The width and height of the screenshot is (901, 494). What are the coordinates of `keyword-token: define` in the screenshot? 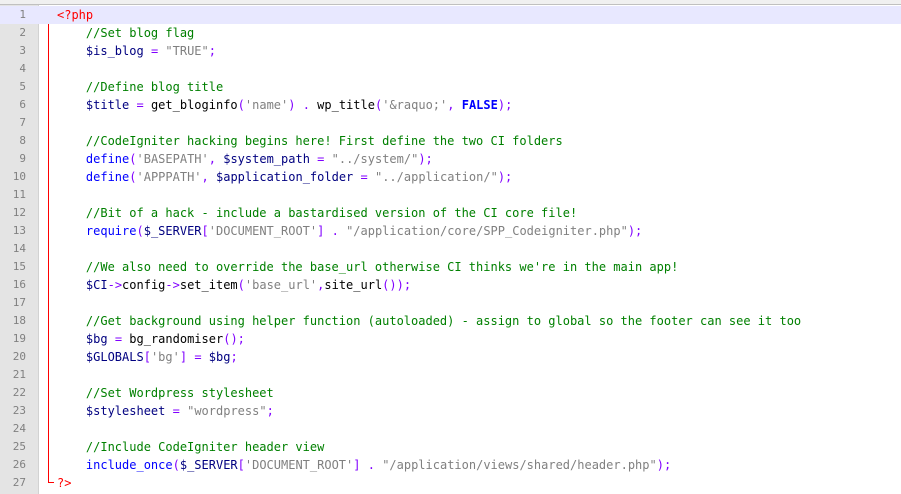 It's located at (107, 177).